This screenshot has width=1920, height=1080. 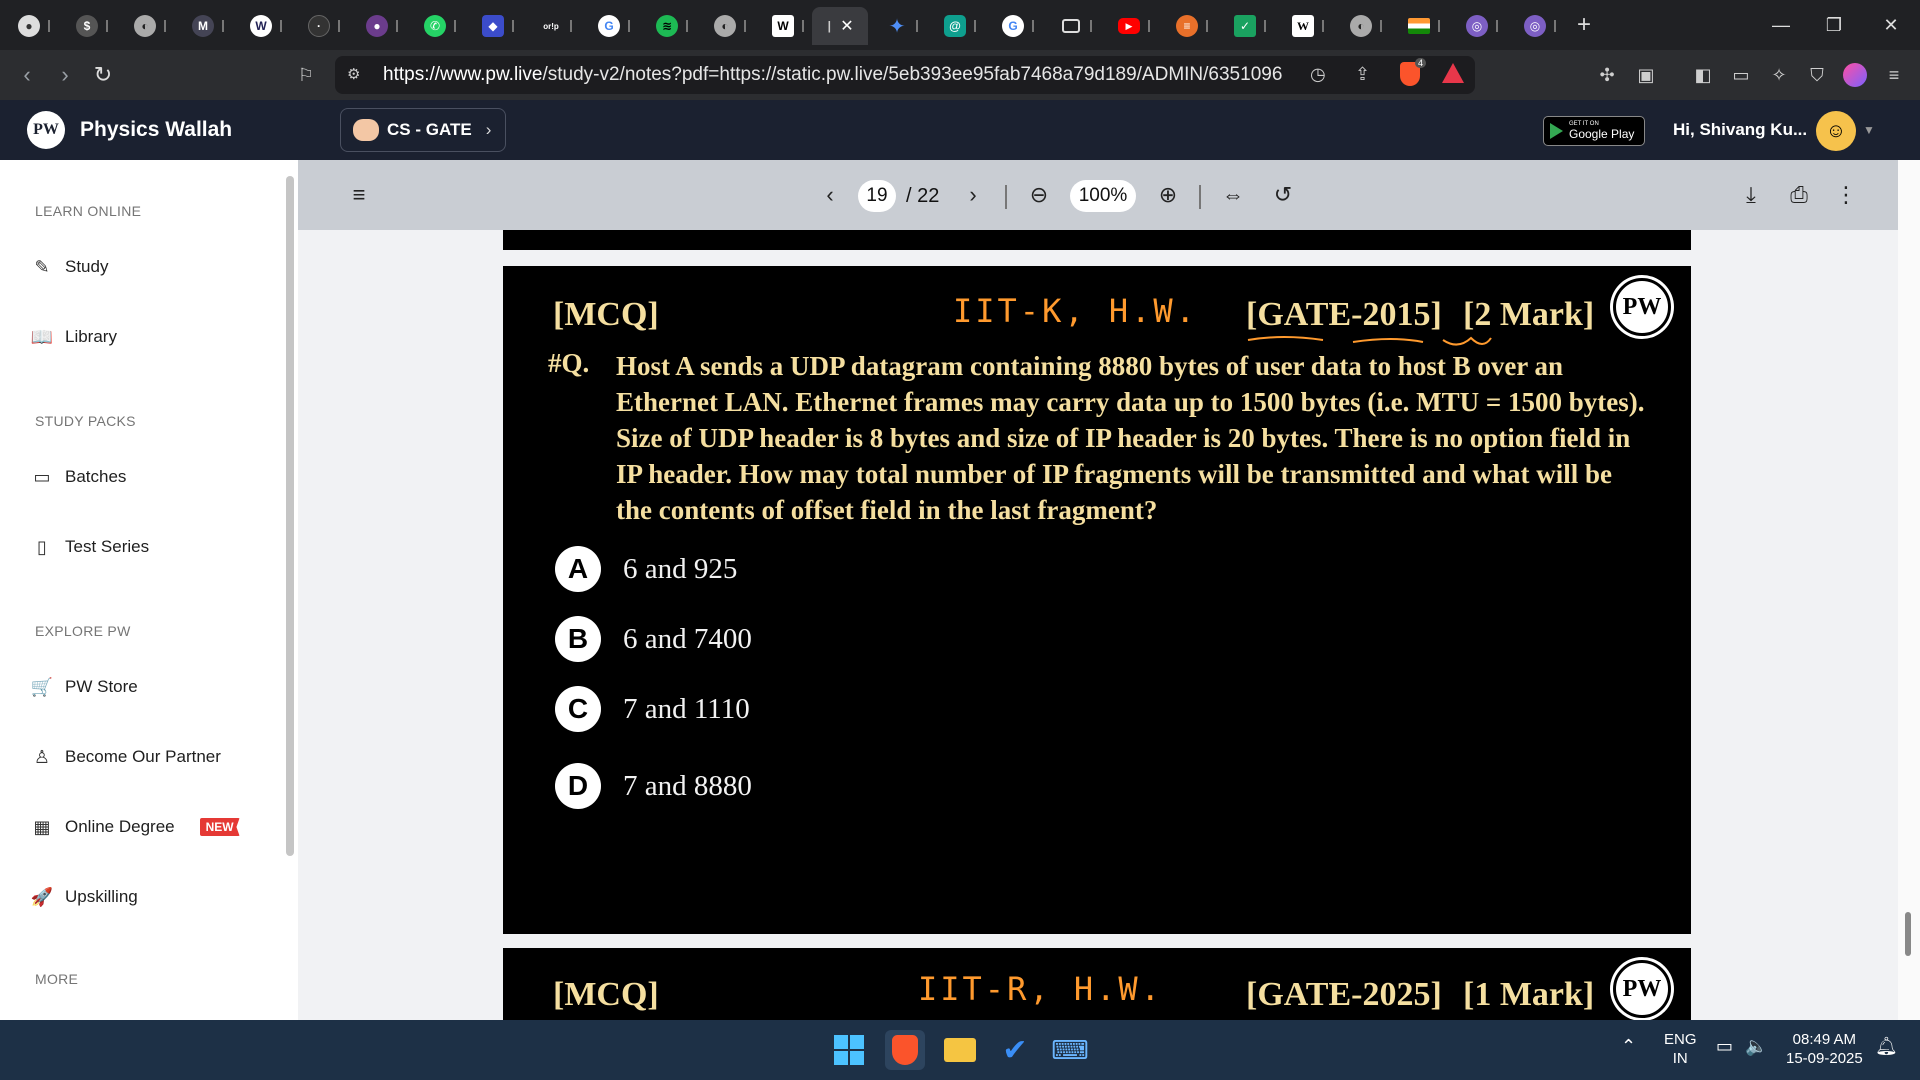 I want to click on google-icon: G, so click(x=609, y=26).